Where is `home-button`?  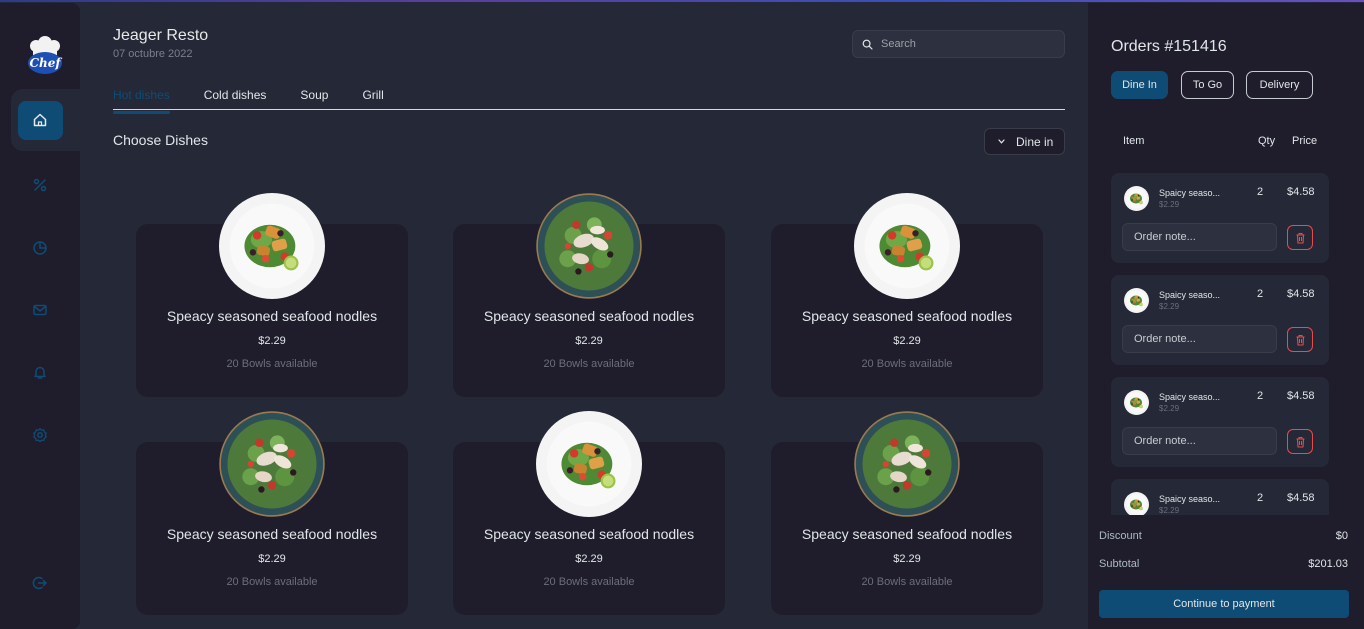 home-button is located at coordinates (40, 120).